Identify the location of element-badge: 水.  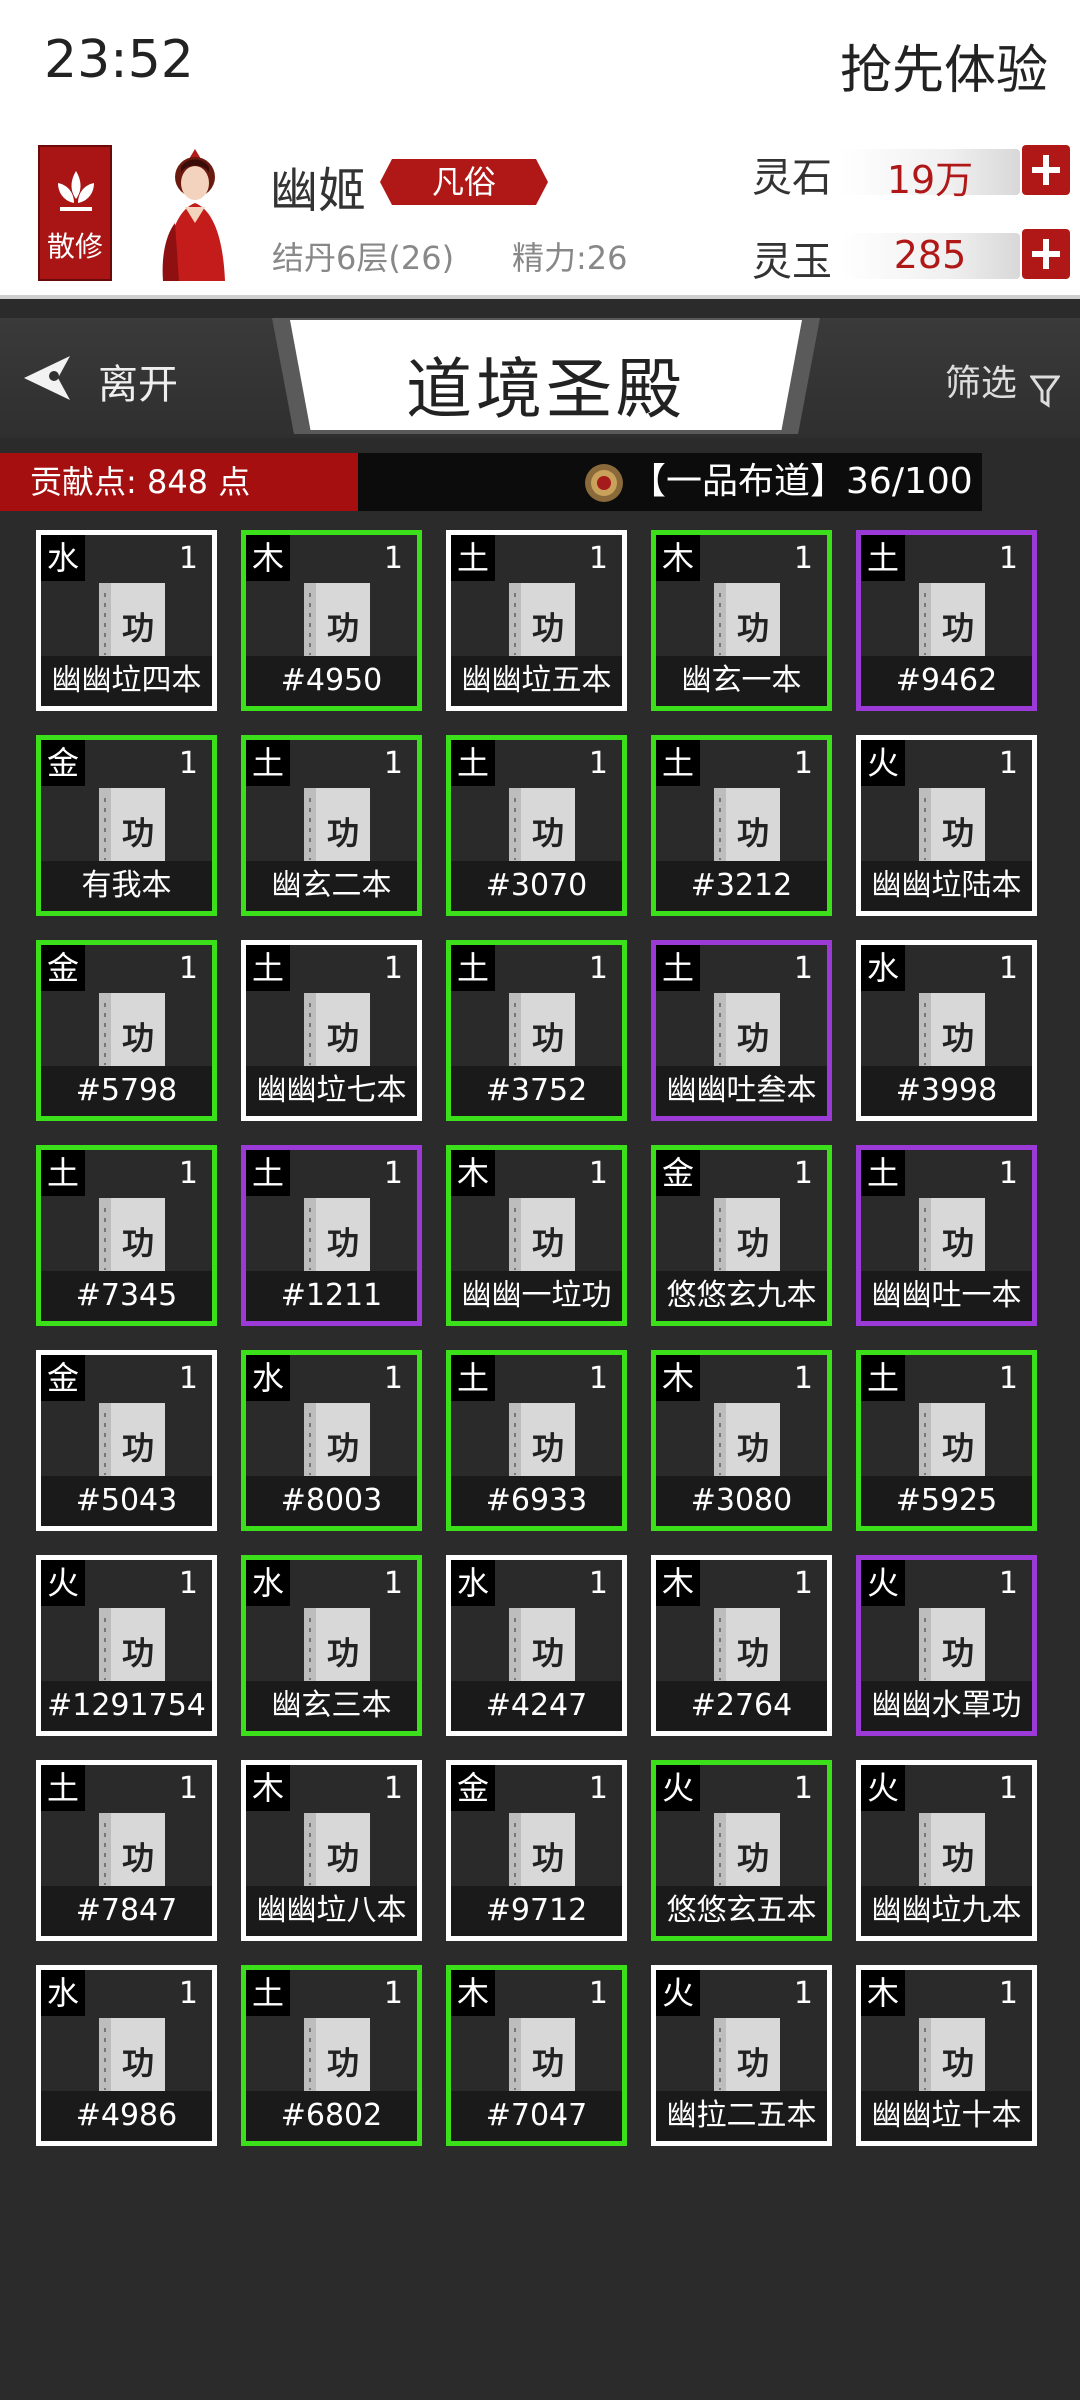
(268, 1583).